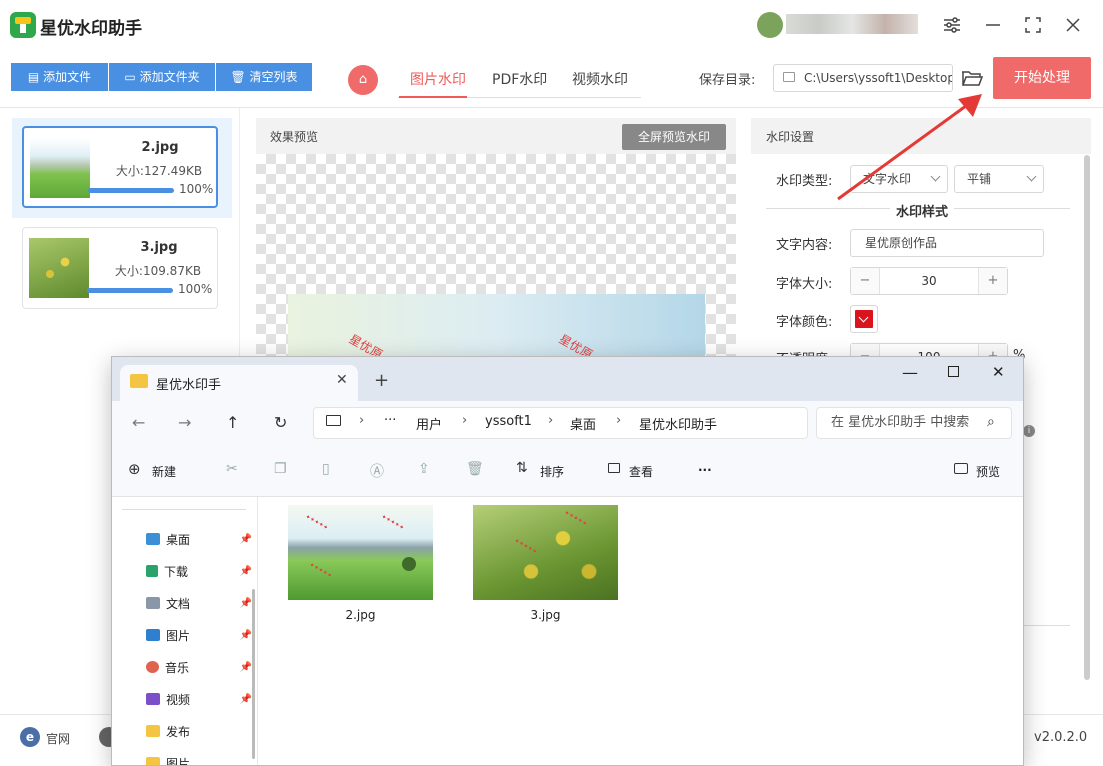 The image size is (1103, 766). What do you see at coordinates (264, 77) in the screenshot?
I see `clear-list-button: 🗑 清空列表` at bounding box center [264, 77].